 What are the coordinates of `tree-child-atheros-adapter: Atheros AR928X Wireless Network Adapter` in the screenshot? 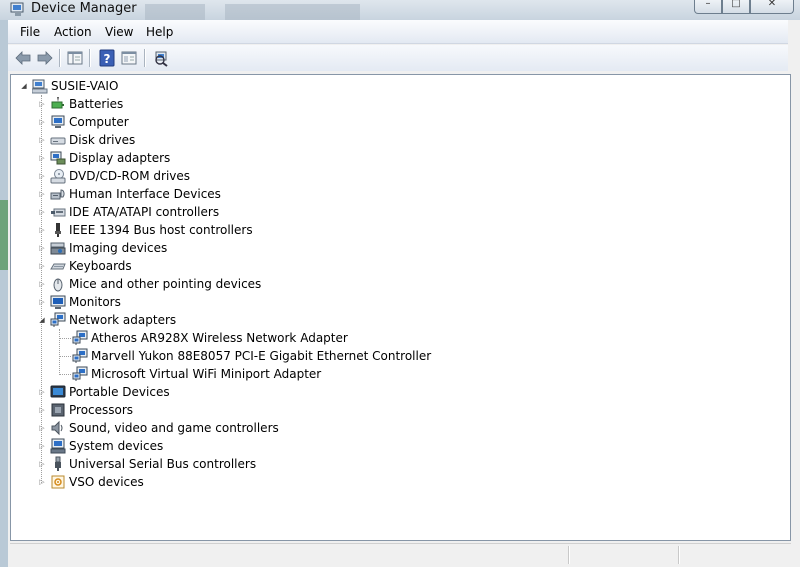 It's located at (210, 338).